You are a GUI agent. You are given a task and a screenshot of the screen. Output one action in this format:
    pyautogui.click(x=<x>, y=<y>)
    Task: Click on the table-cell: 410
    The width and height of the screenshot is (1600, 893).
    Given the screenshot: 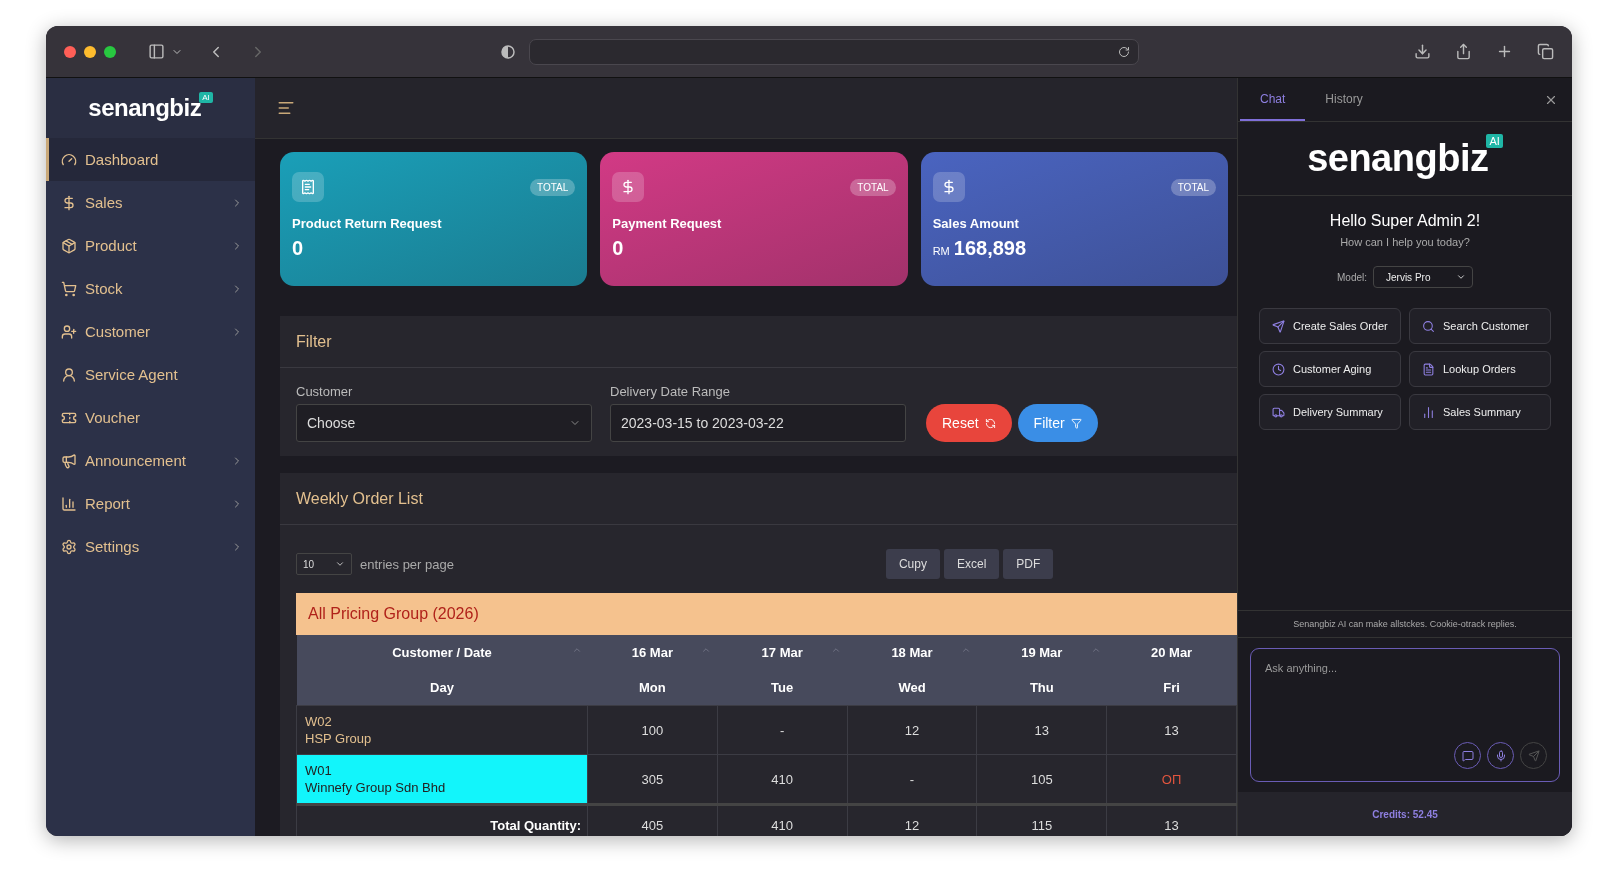 What is the action you would take?
    pyautogui.click(x=782, y=820)
    